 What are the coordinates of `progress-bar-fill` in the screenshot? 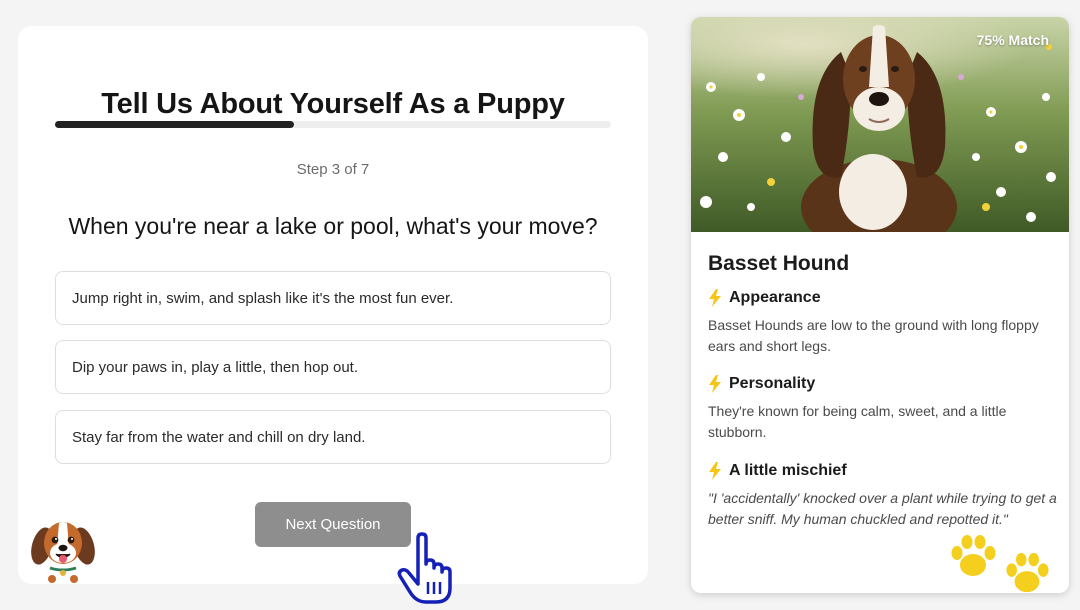 It's located at (175, 124).